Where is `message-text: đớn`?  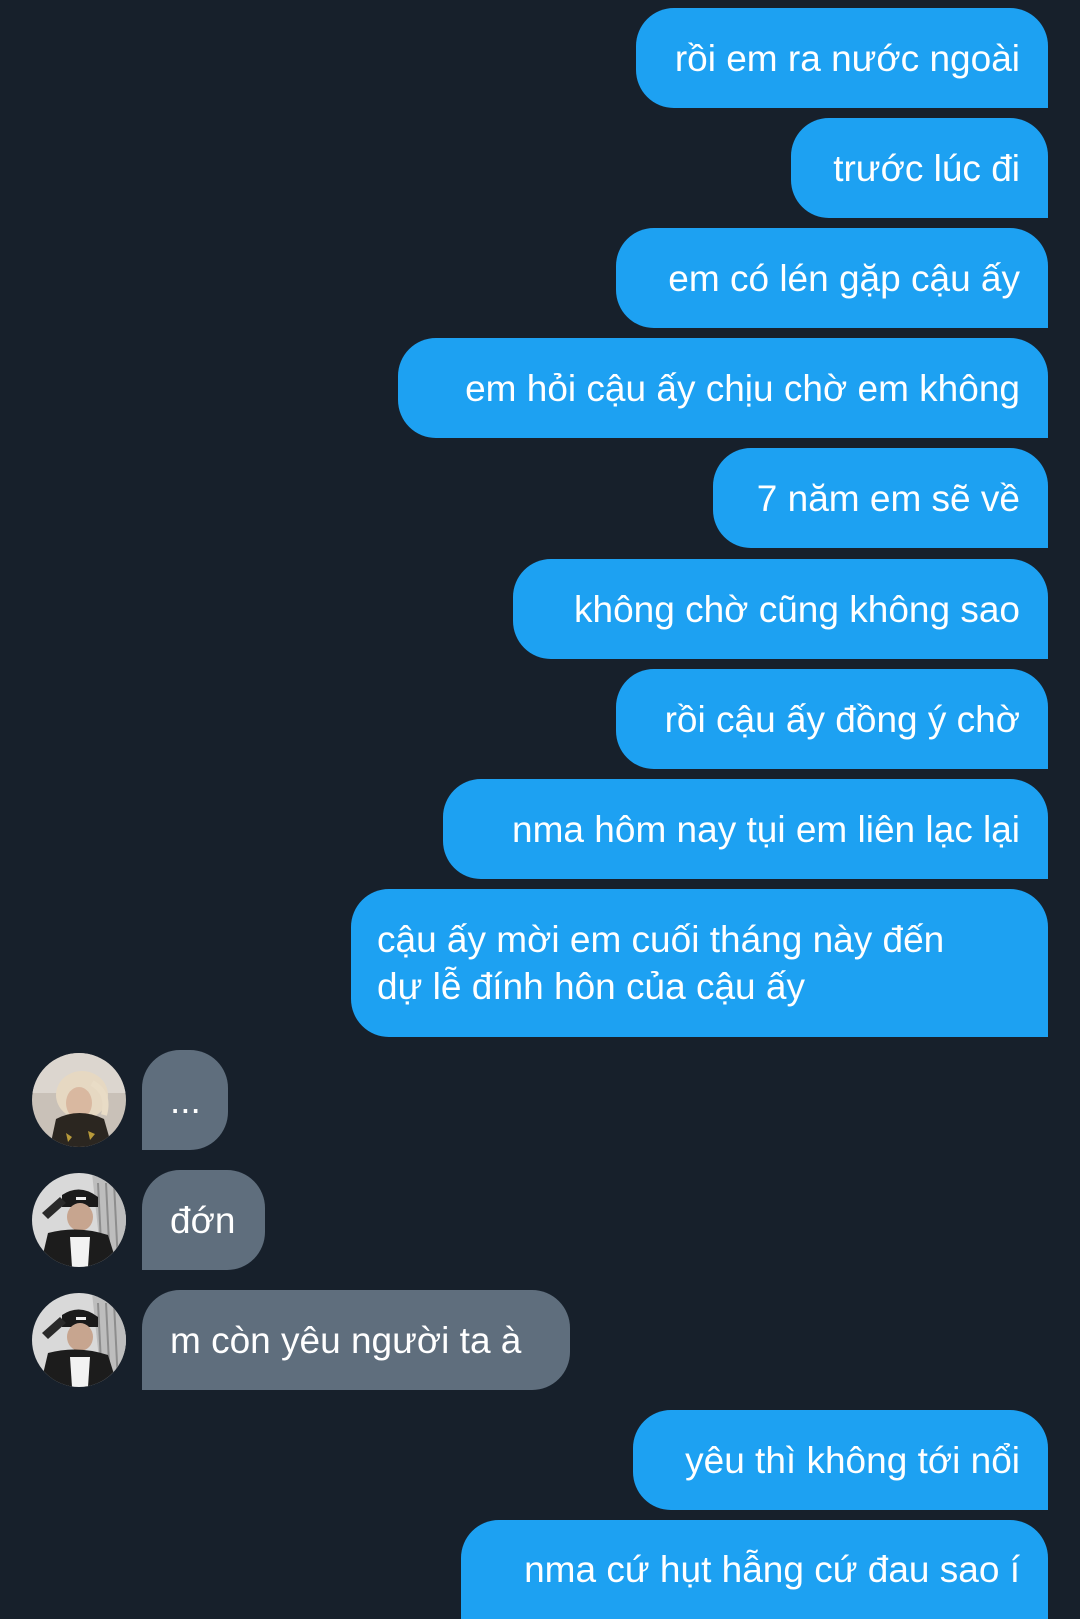
message-text: đớn is located at coordinates (203, 1220).